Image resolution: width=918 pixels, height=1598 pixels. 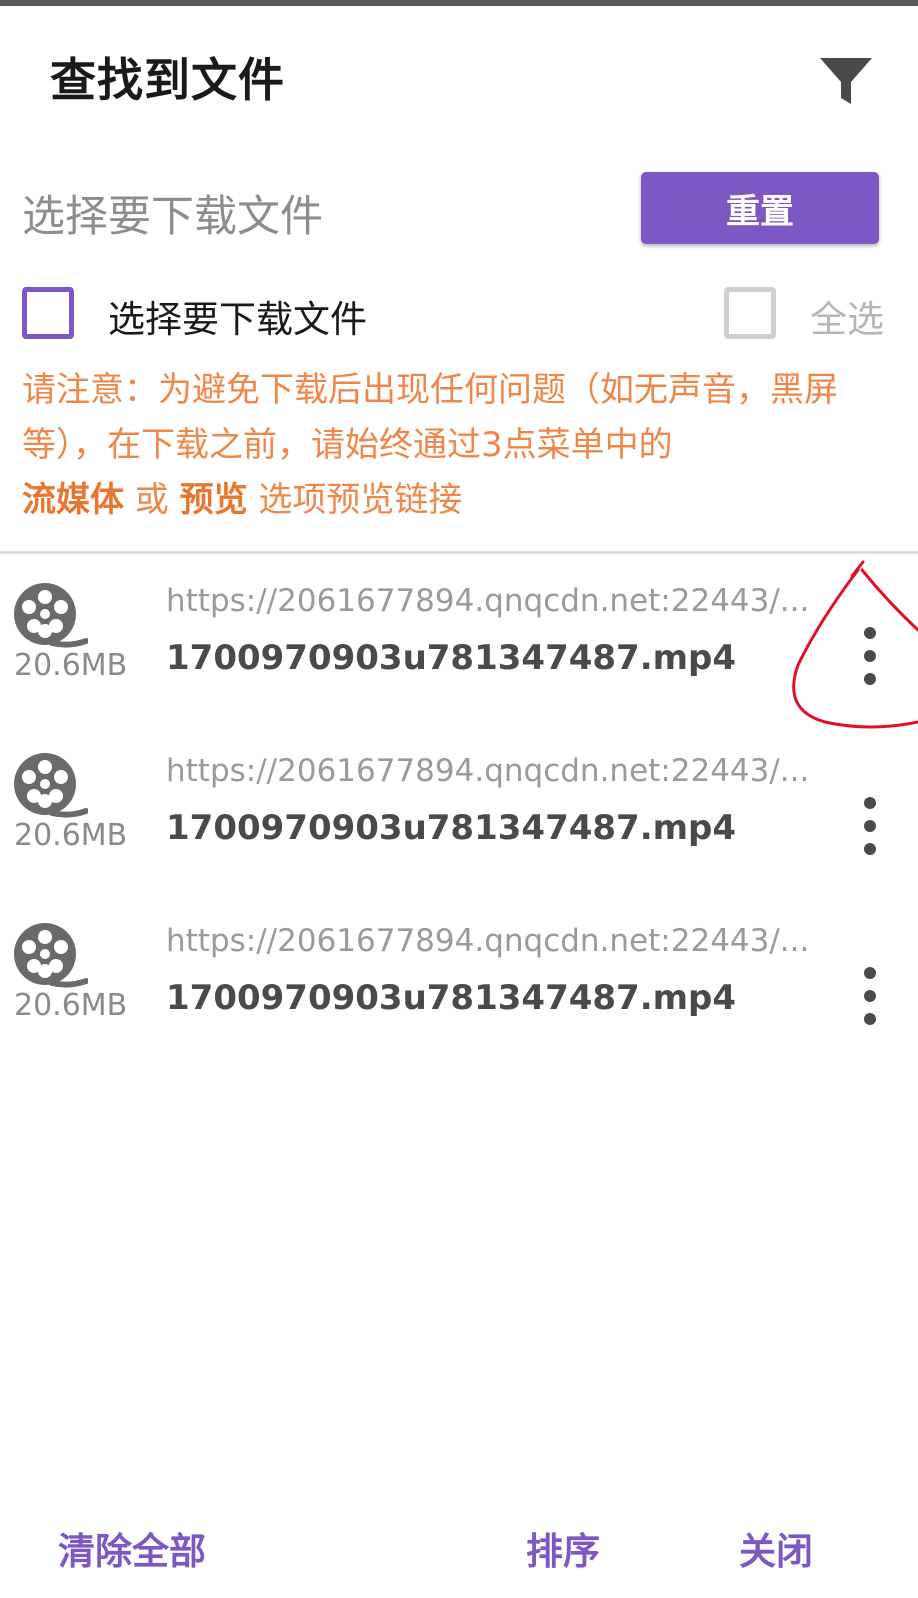 What do you see at coordinates (847, 319) in the screenshot?
I see `select-all-label: 全选` at bounding box center [847, 319].